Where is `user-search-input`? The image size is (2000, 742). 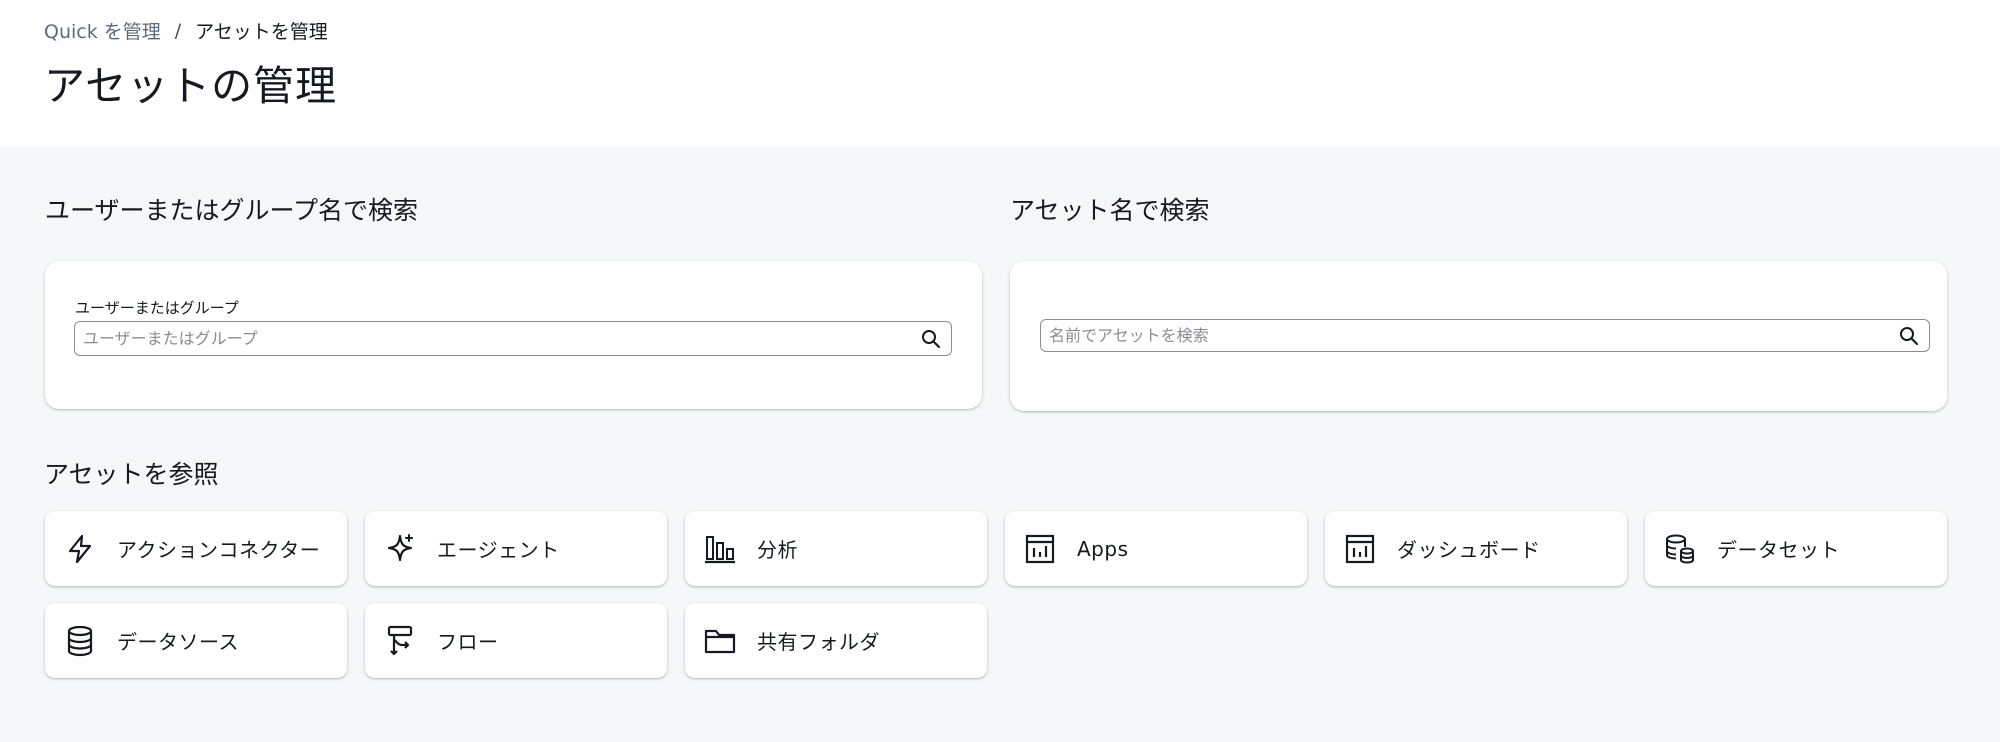
user-search-input is located at coordinates (493, 338).